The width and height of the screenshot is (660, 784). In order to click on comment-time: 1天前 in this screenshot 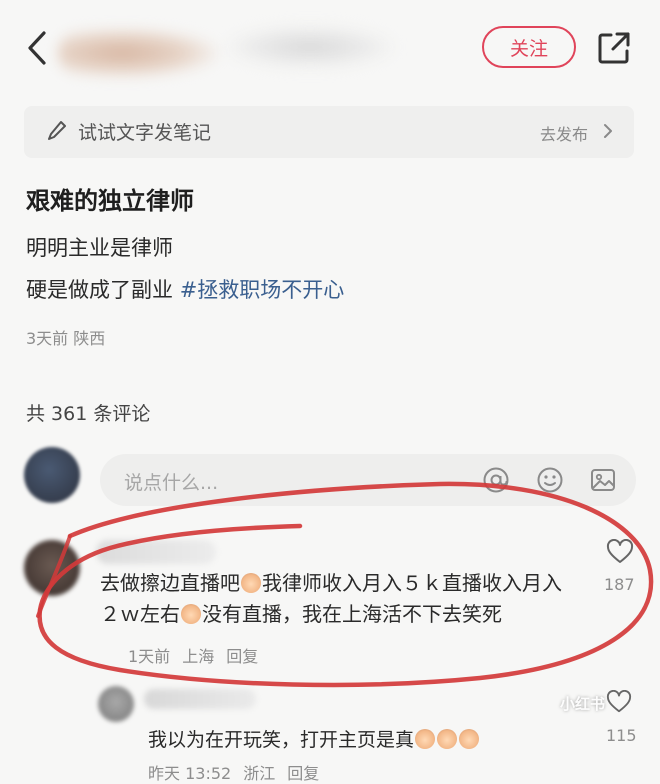, I will do `click(149, 656)`.